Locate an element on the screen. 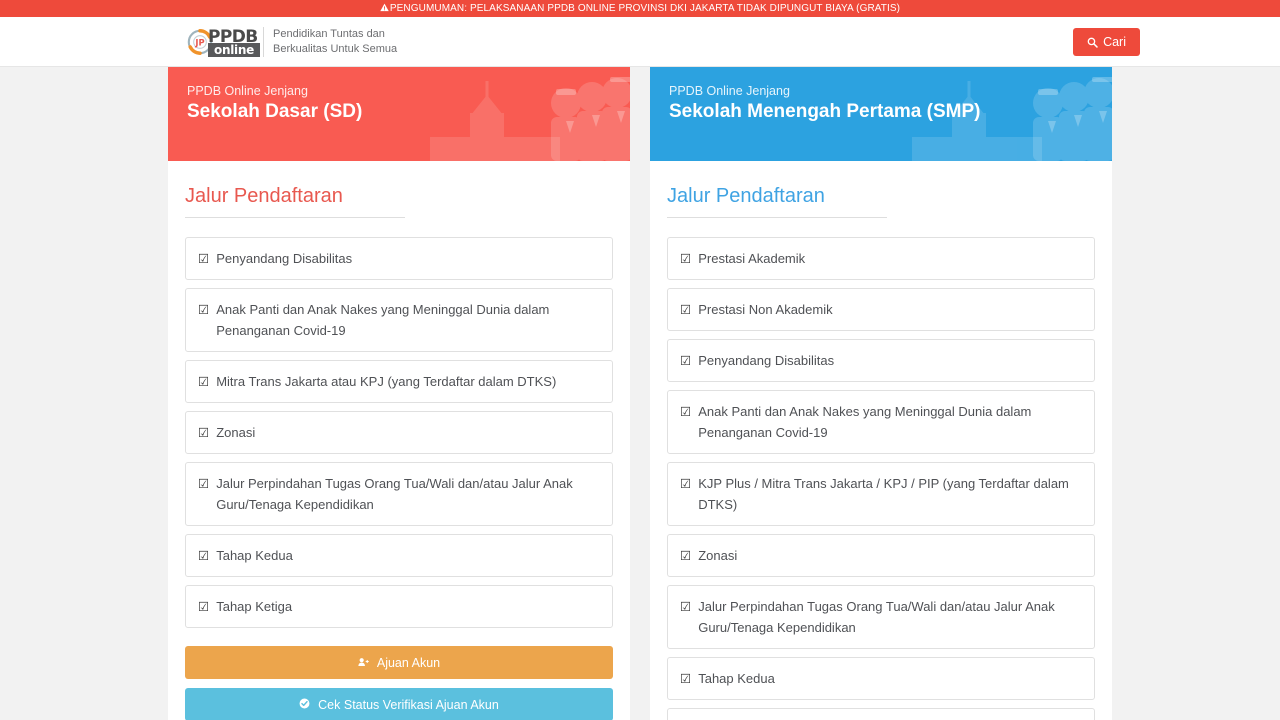 This screenshot has height=720, width=1280. banner-title-sd: Sekolah Dasar (SD) is located at coordinates (275, 111).